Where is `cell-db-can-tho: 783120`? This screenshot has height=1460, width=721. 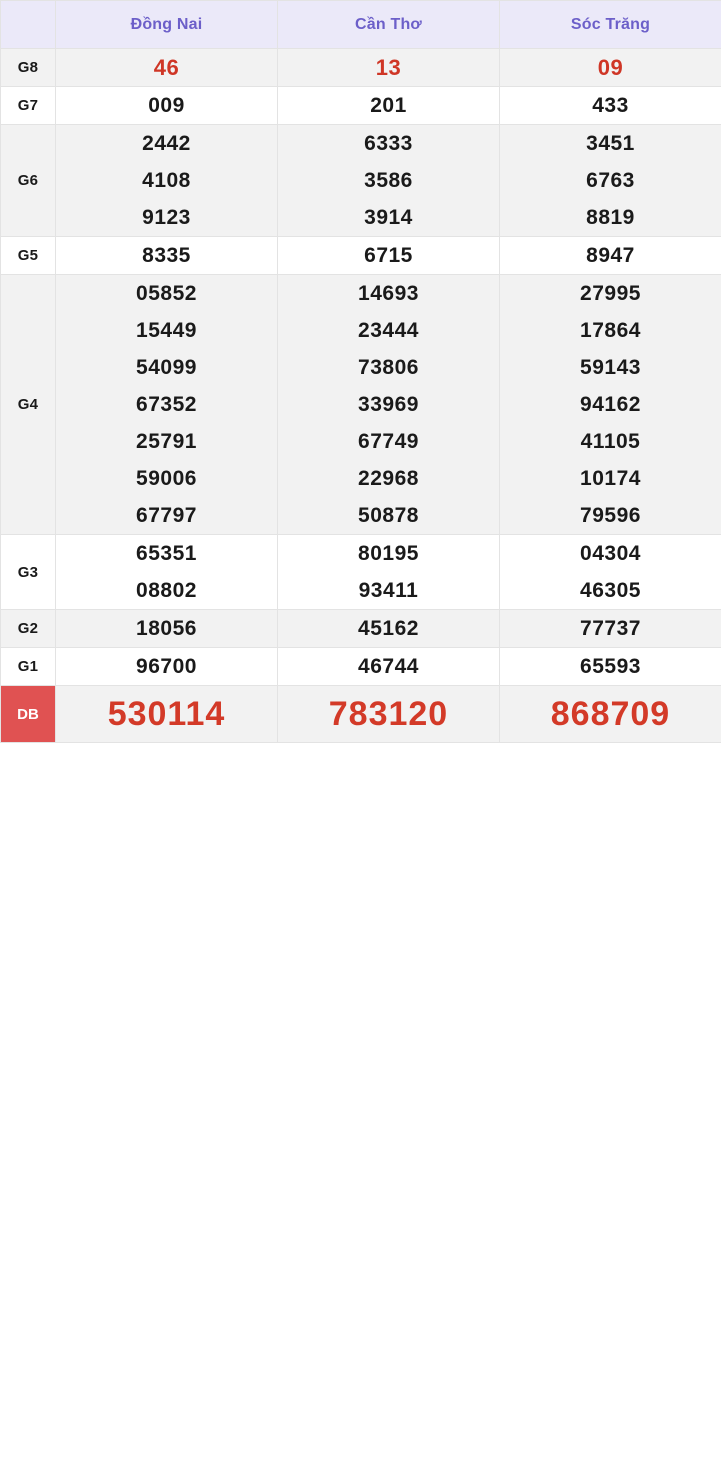 cell-db-can-tho: 783120 is located at coordinates (389, 714).